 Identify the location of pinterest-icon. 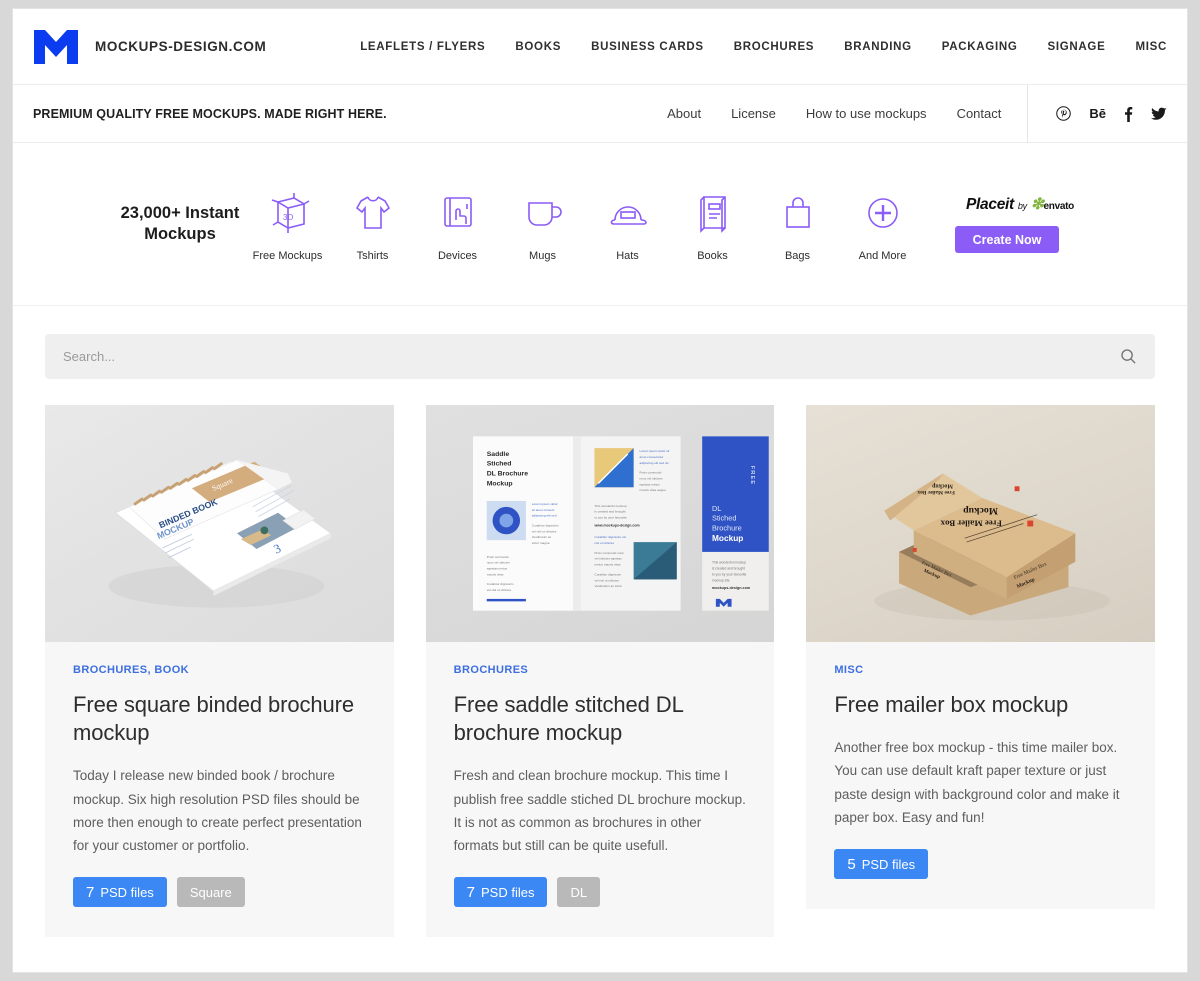
(1064, 113).